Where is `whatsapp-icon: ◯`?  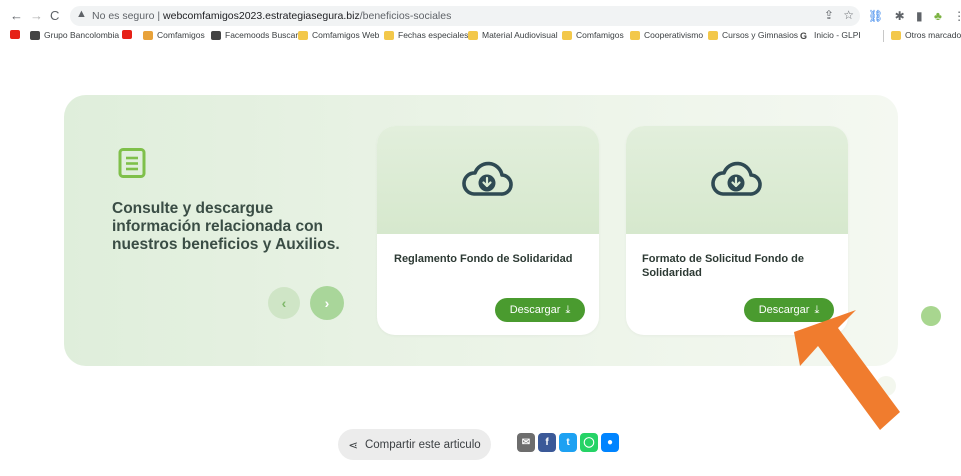 whatsapp-icon: ◯ is located at coordinates (589, 442).